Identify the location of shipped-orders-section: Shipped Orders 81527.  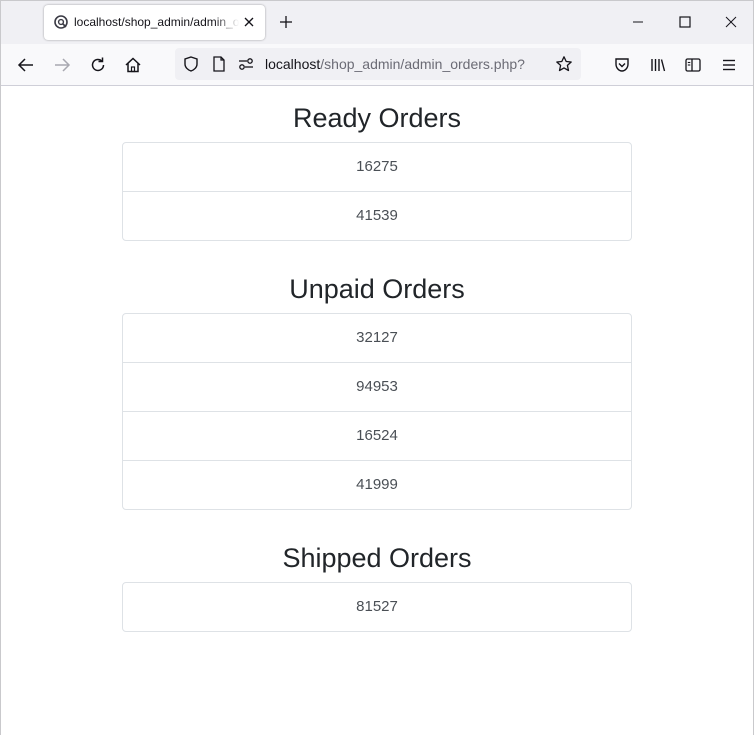
(377, 587).